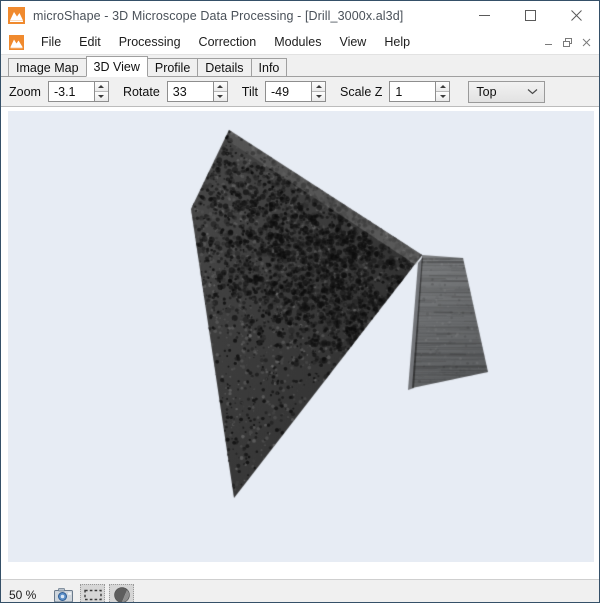 The image size is (600, 603). I want to click on zoom-spin-down-button, so click(101, 96).